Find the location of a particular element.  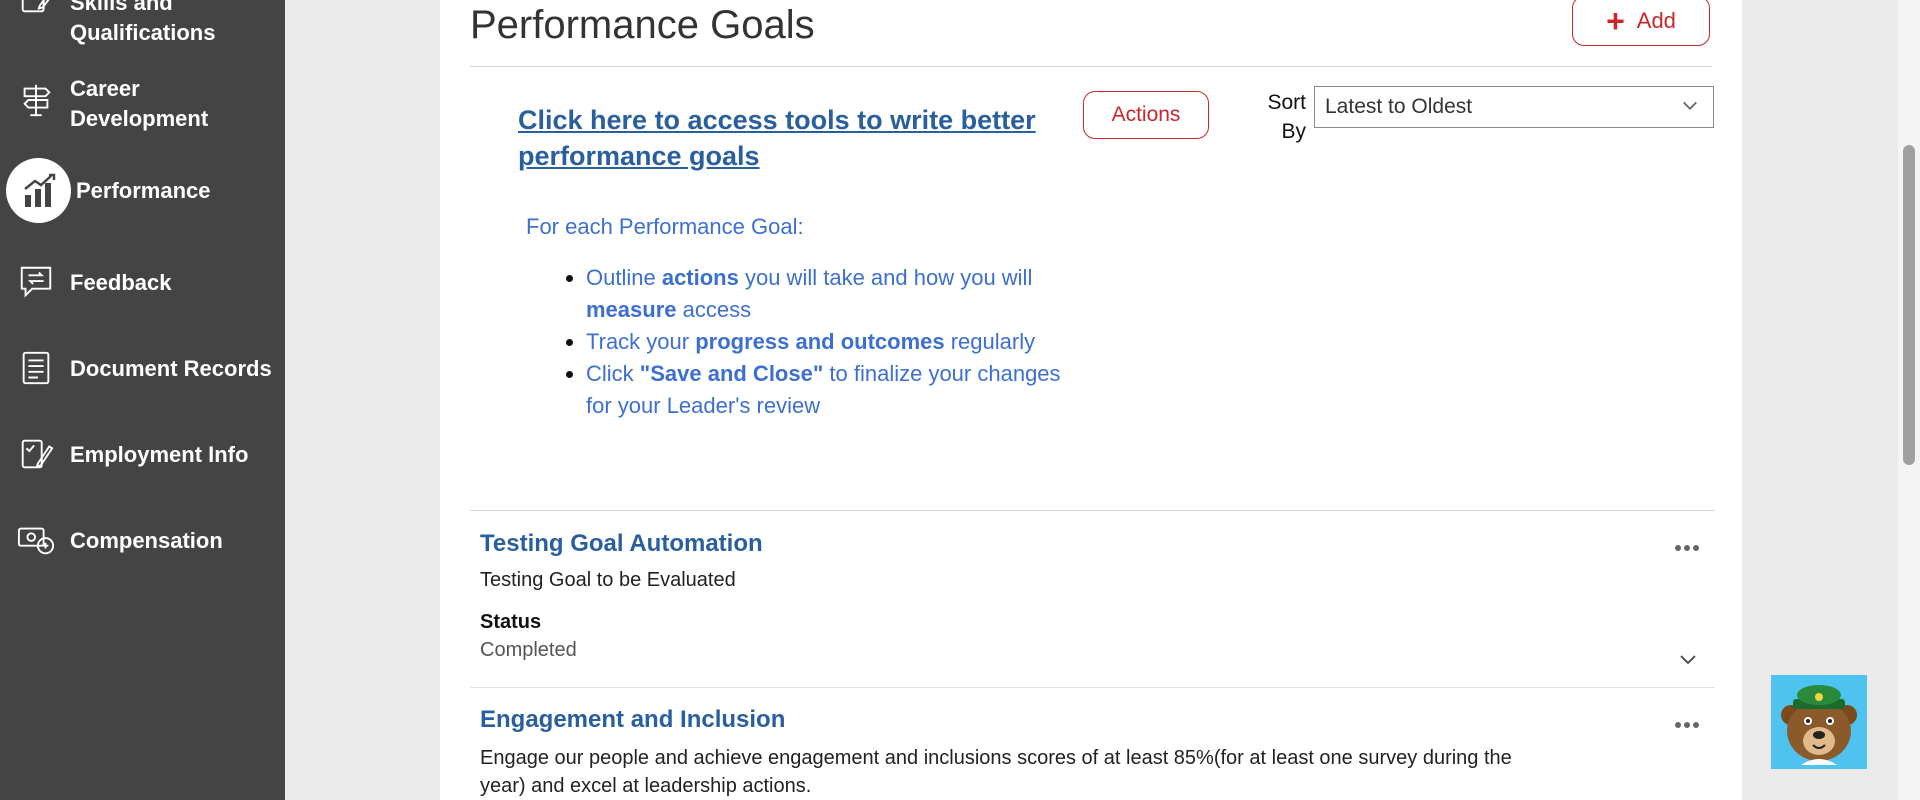

add-goal-button: + Add is located at coordinates (1641, 23).